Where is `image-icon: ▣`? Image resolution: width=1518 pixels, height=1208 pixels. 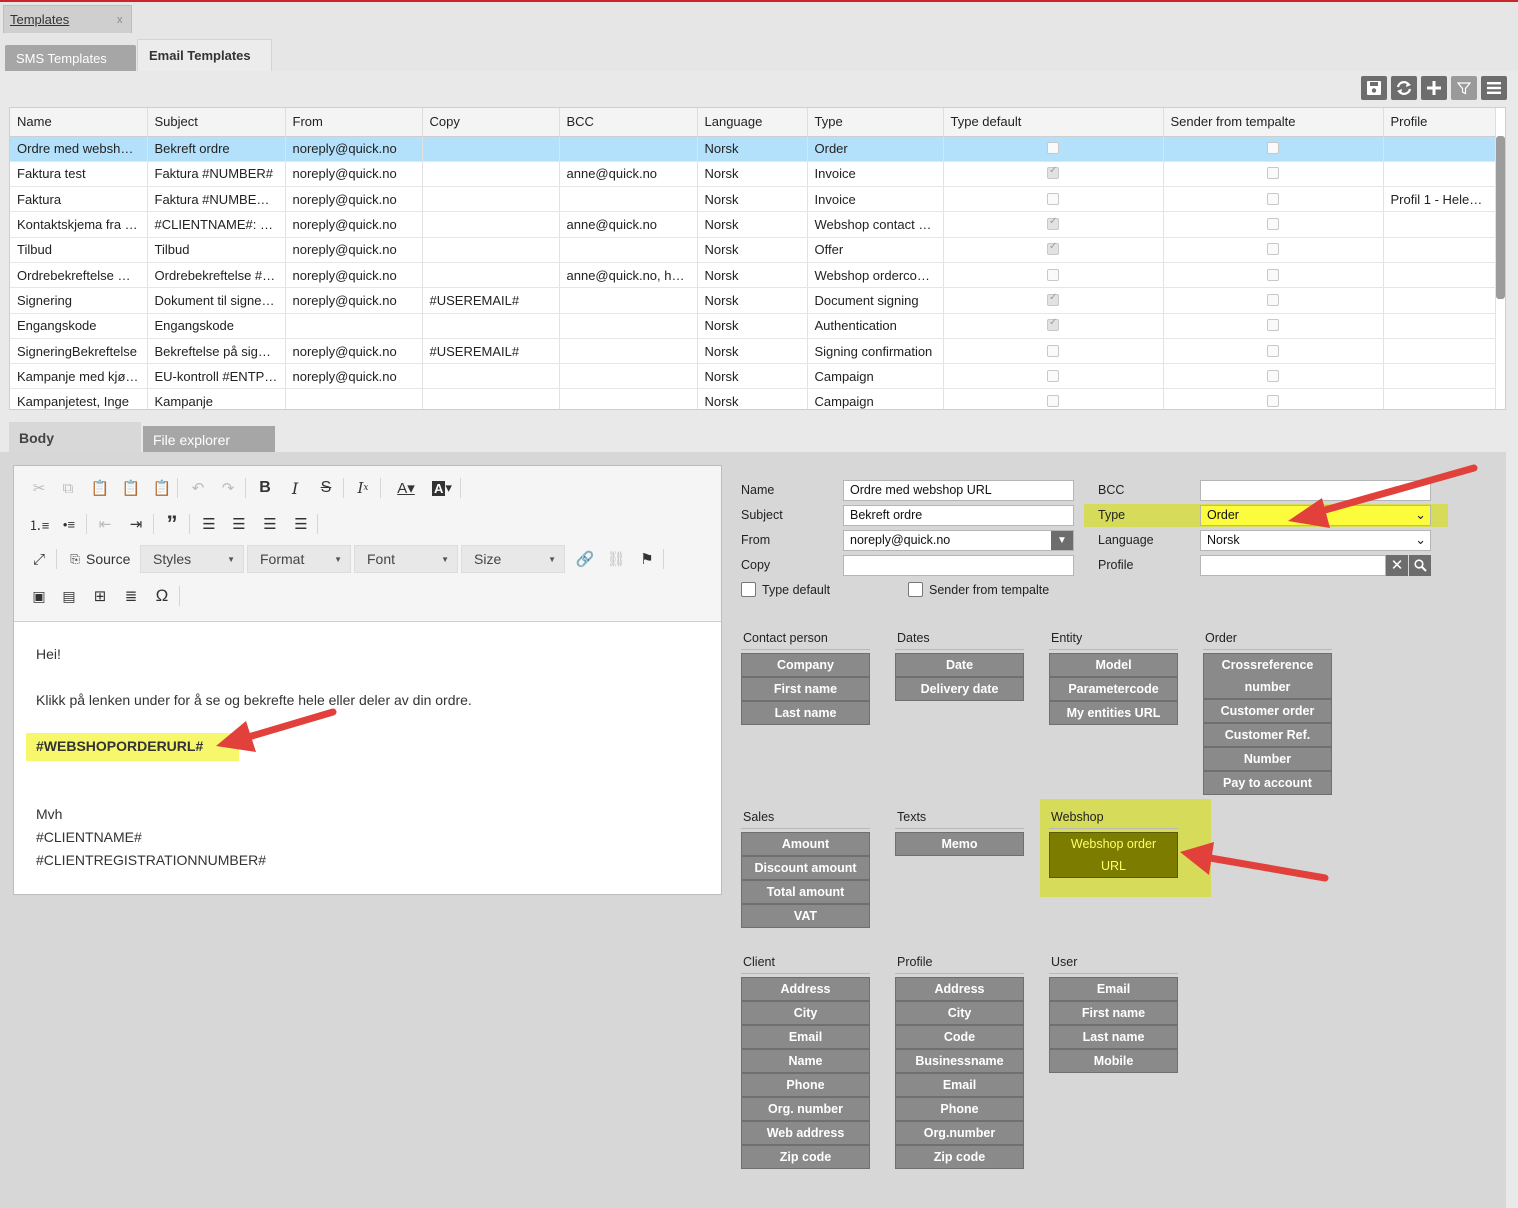 image-icon: ▣ is located at coordinates (39, 596).